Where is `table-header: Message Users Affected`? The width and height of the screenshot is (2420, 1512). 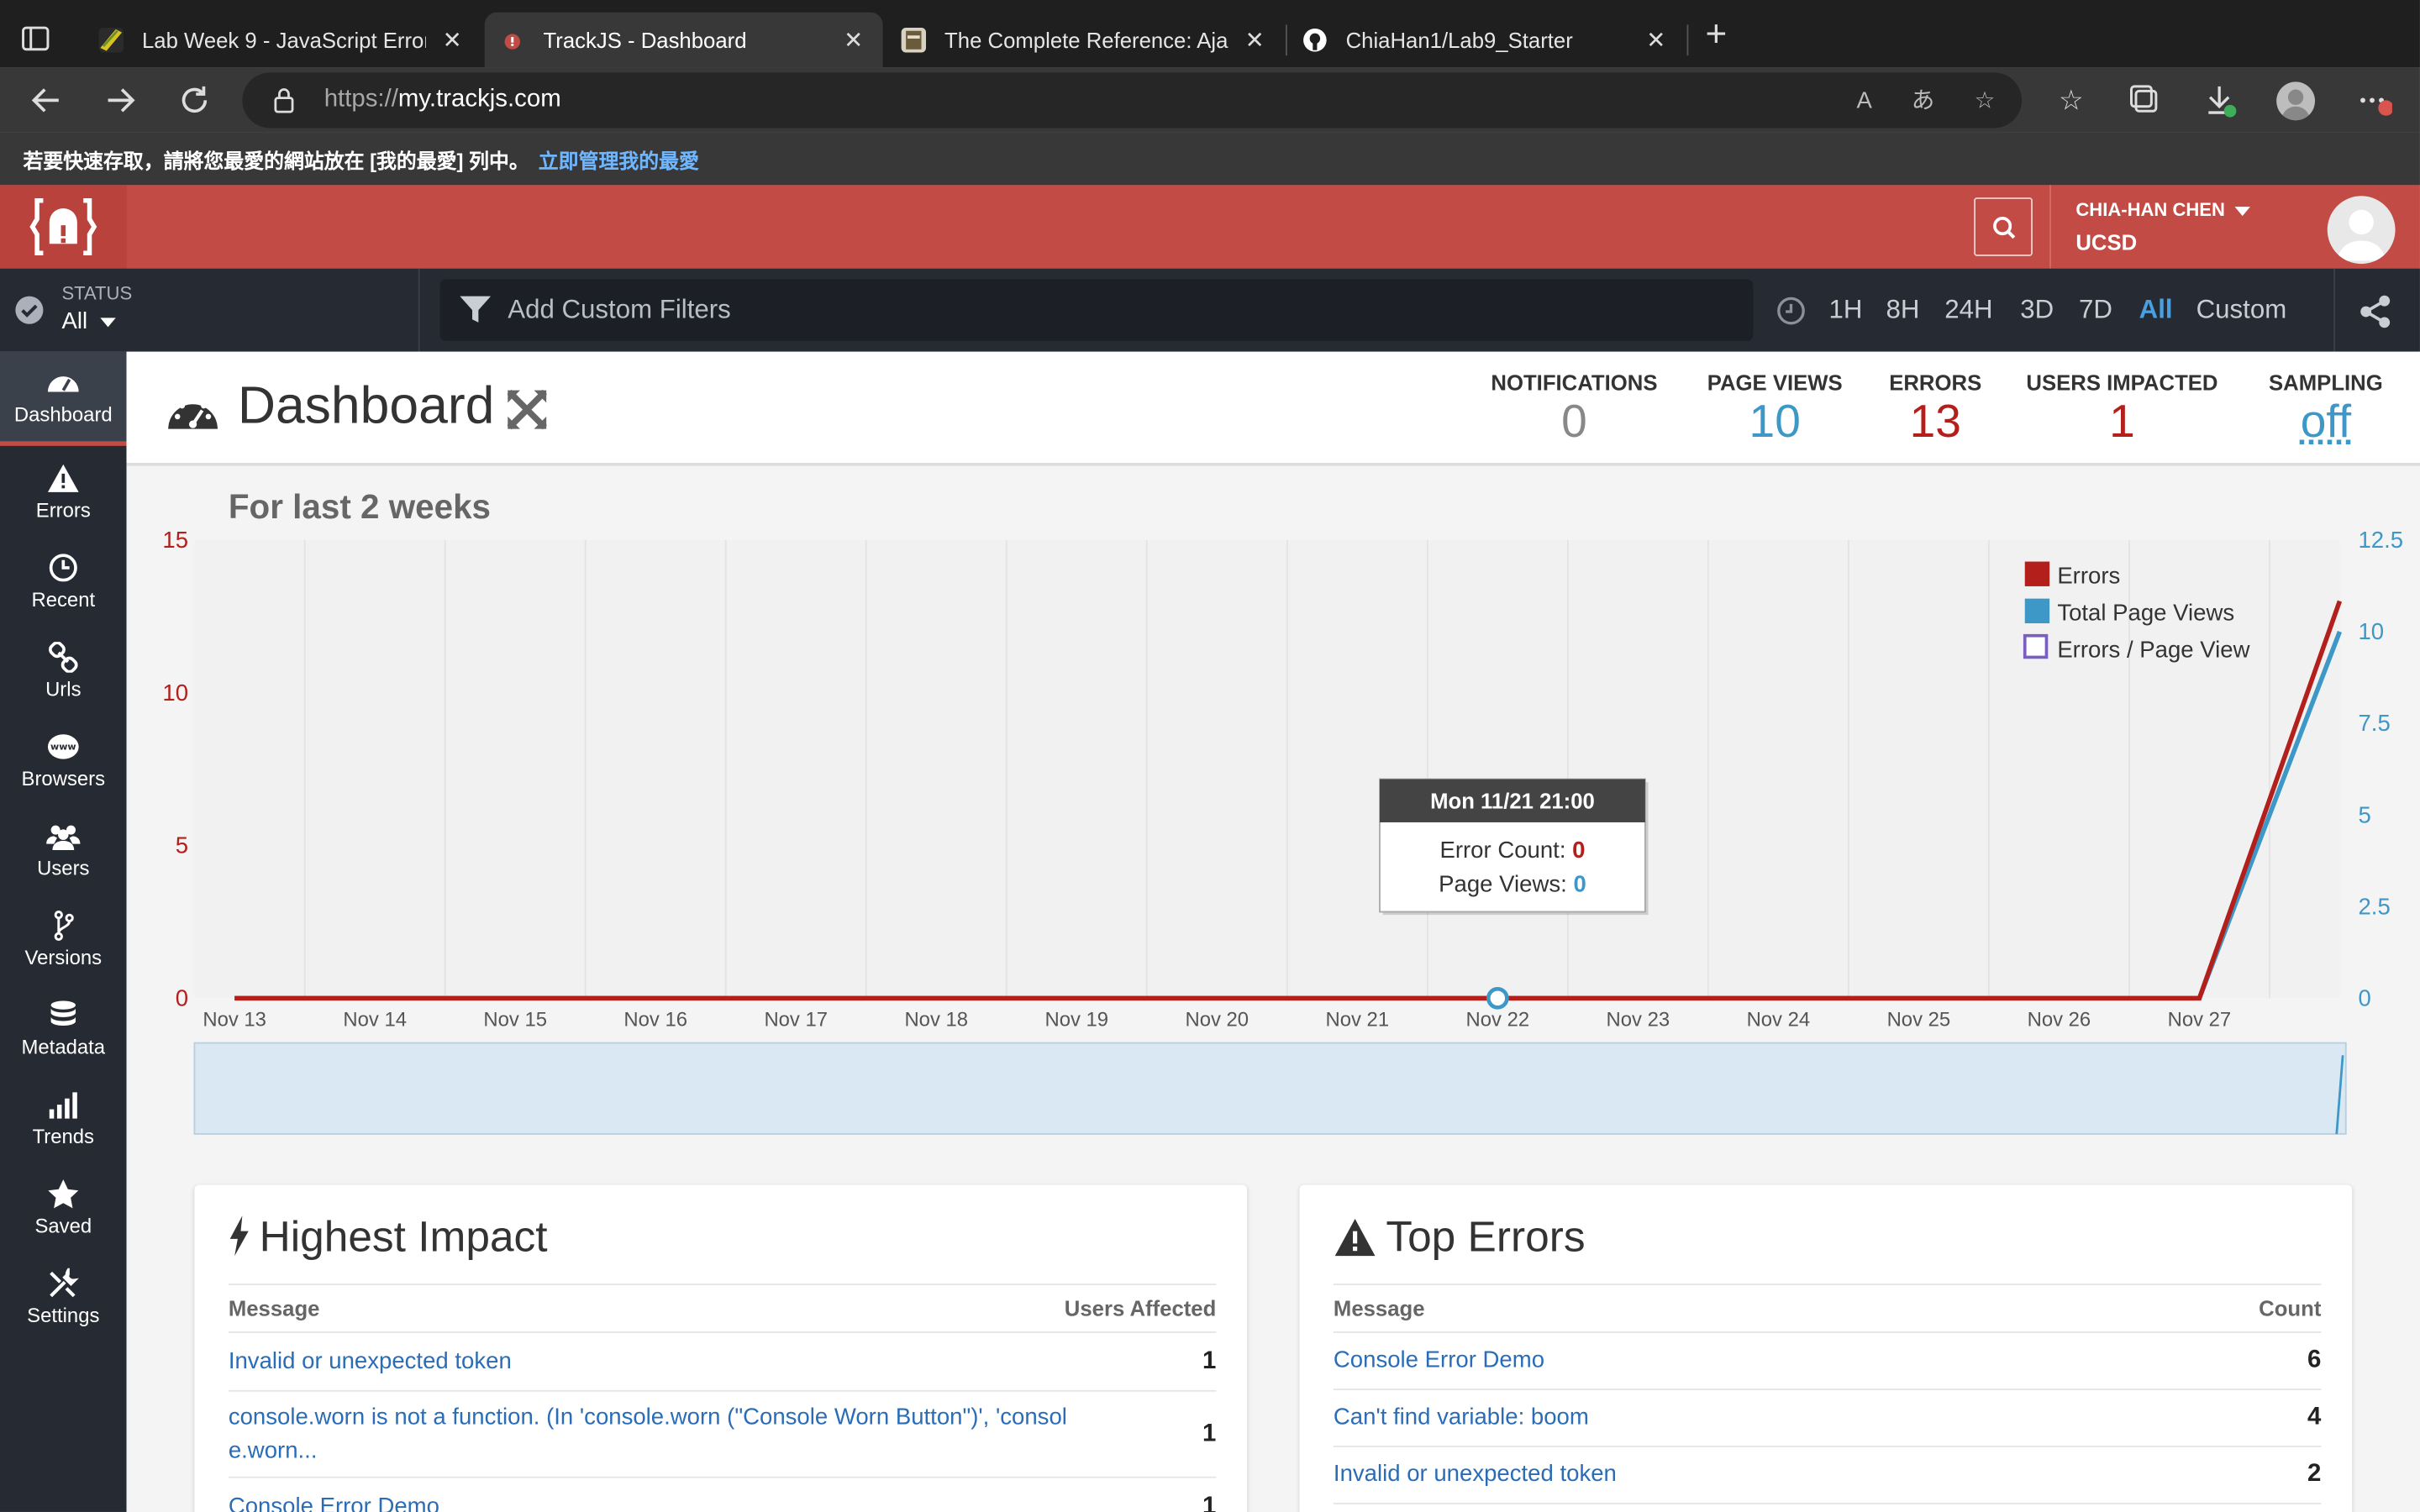
table-header: Message Users Affected is located at coordinates (722, 1308).